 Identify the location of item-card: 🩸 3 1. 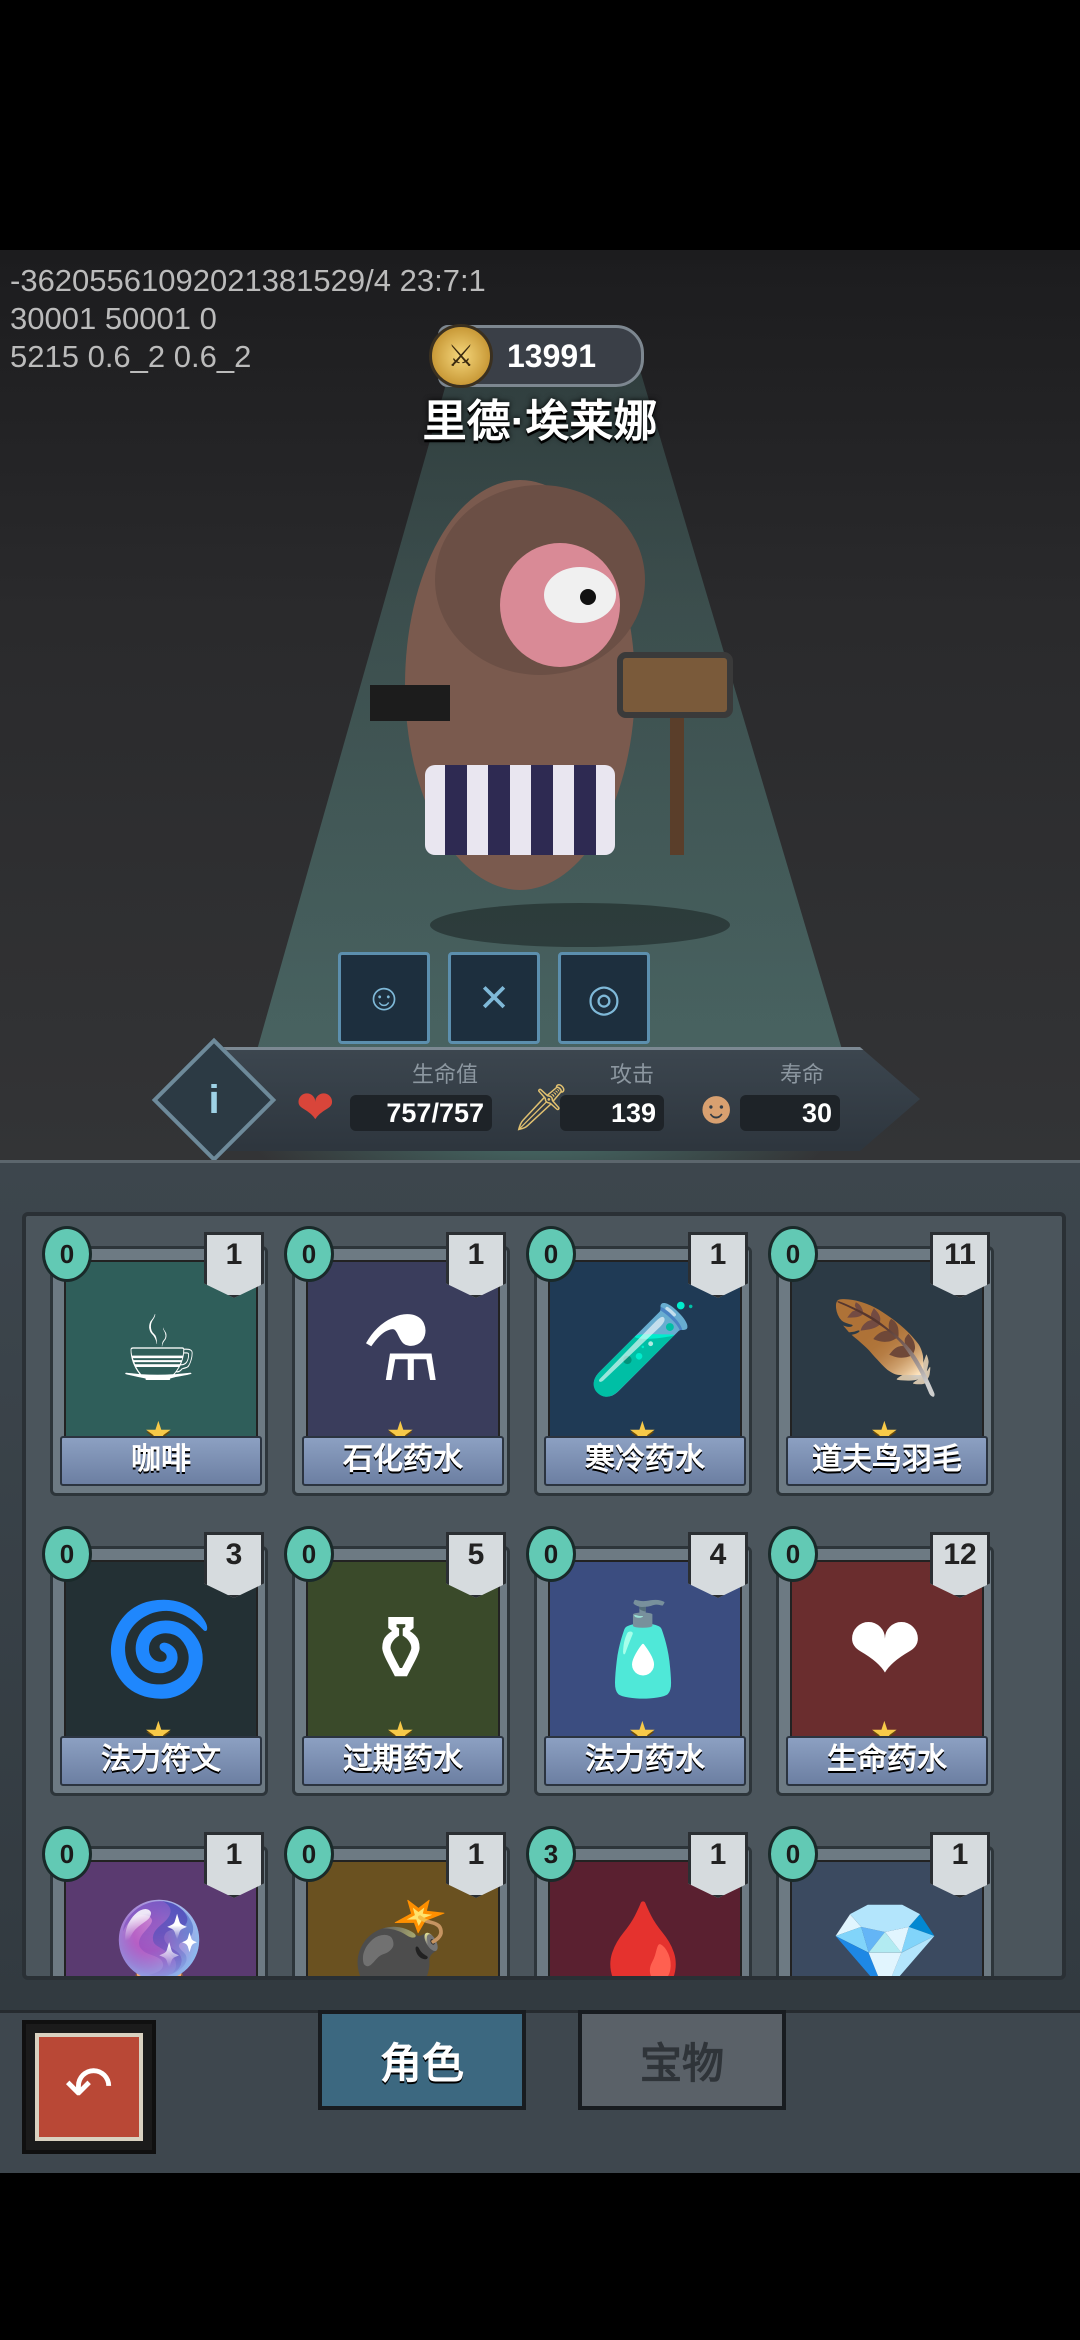
(639, 1901).